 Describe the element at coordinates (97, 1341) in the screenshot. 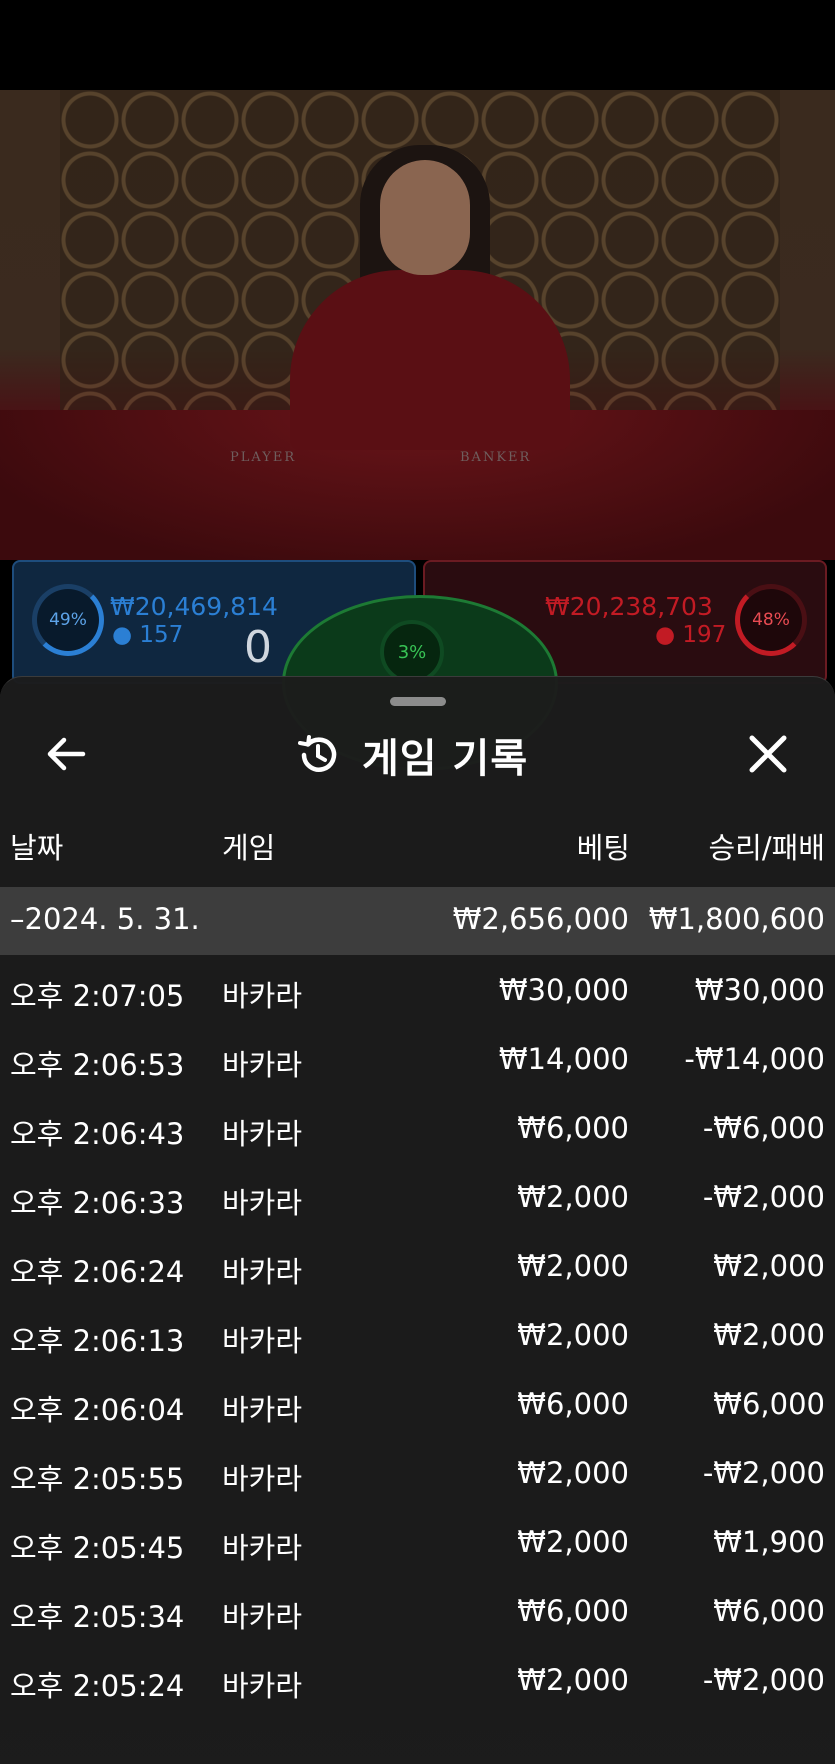

I see `row-time: 오후 2:06:13` at that location.